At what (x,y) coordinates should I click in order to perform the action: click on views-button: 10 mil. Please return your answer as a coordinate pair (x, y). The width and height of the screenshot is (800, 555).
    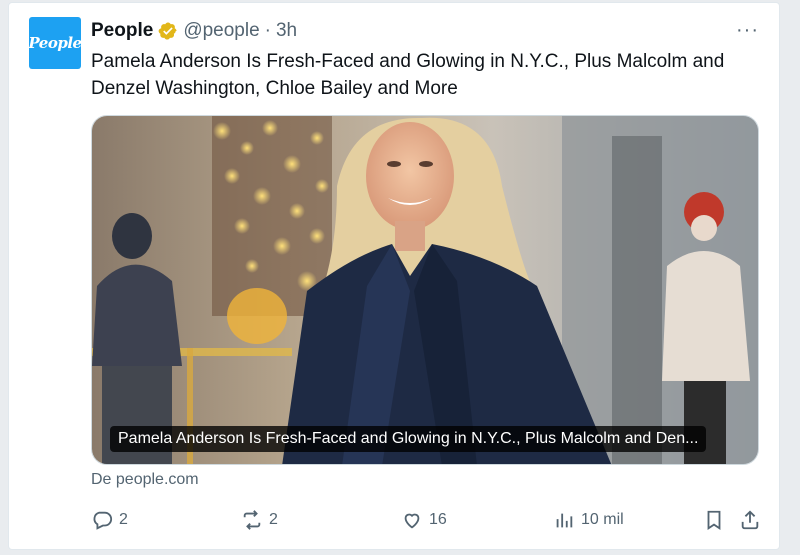
    Looking at the image, I should click on (588, 520).